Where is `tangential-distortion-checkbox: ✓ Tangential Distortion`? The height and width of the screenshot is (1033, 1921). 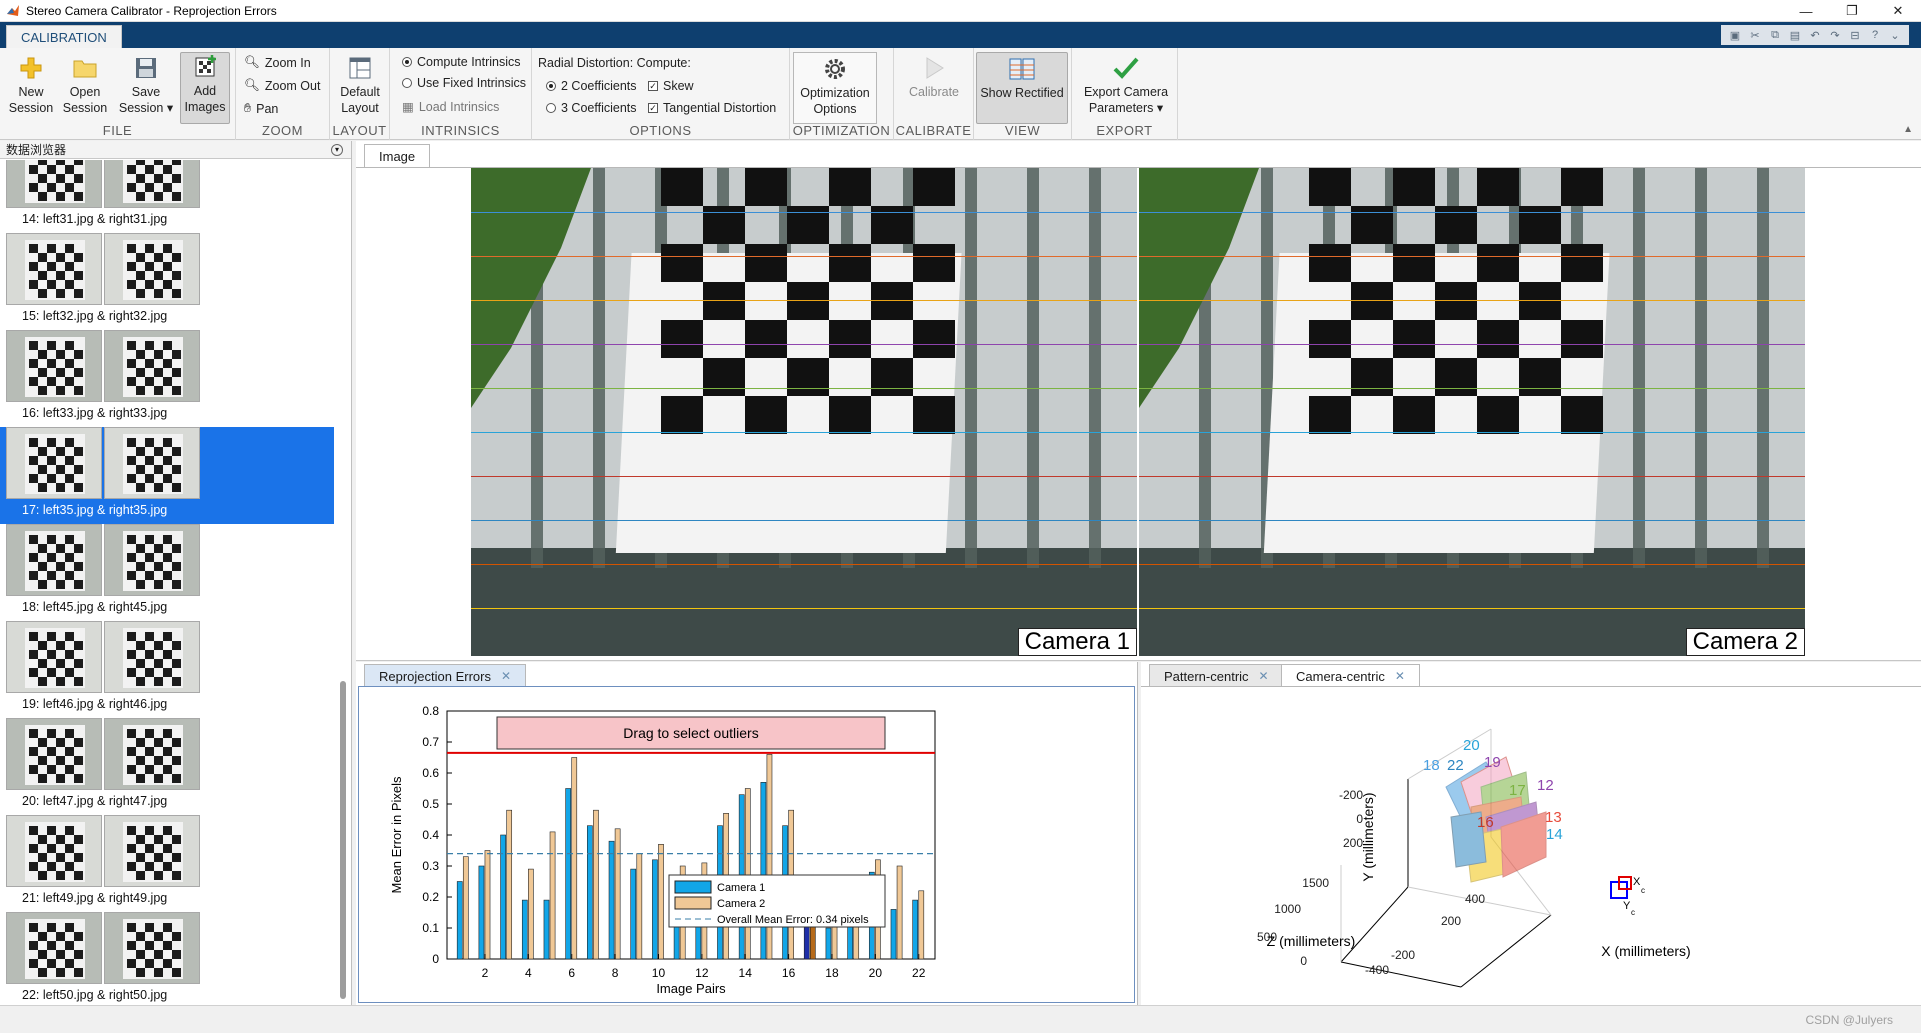
tangential-distortion-checkbox: ✓ Tangential Distortion is located at coordinates (712, 108).